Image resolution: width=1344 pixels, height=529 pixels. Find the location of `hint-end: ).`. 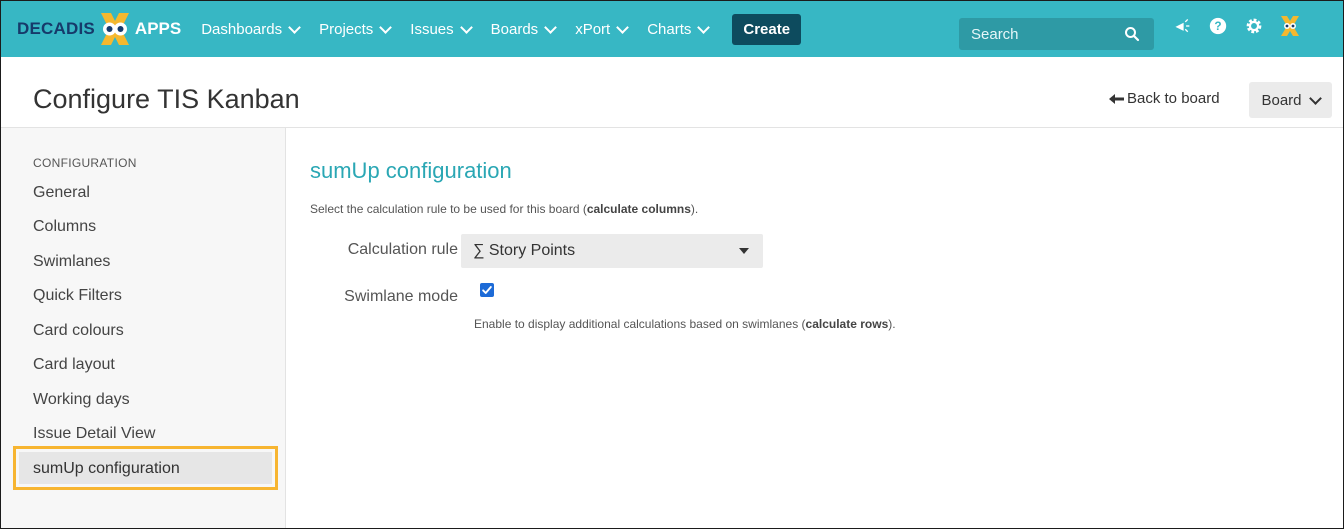

hint-end: ). is located at coordinates (892, 324).